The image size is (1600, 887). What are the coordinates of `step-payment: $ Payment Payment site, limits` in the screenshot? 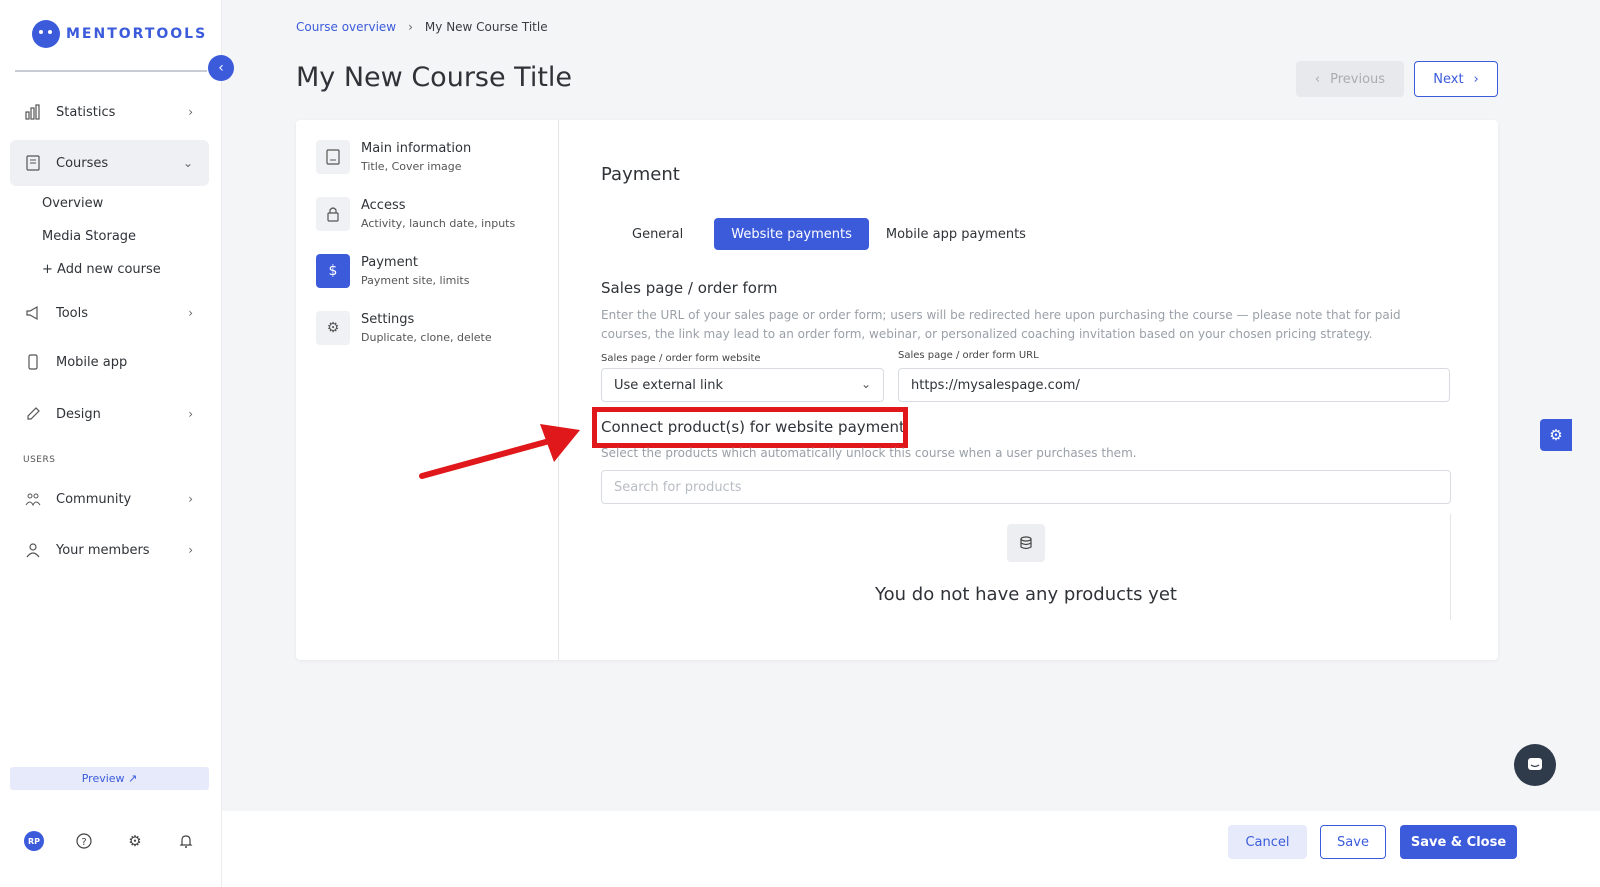 It's located at (392, 271).